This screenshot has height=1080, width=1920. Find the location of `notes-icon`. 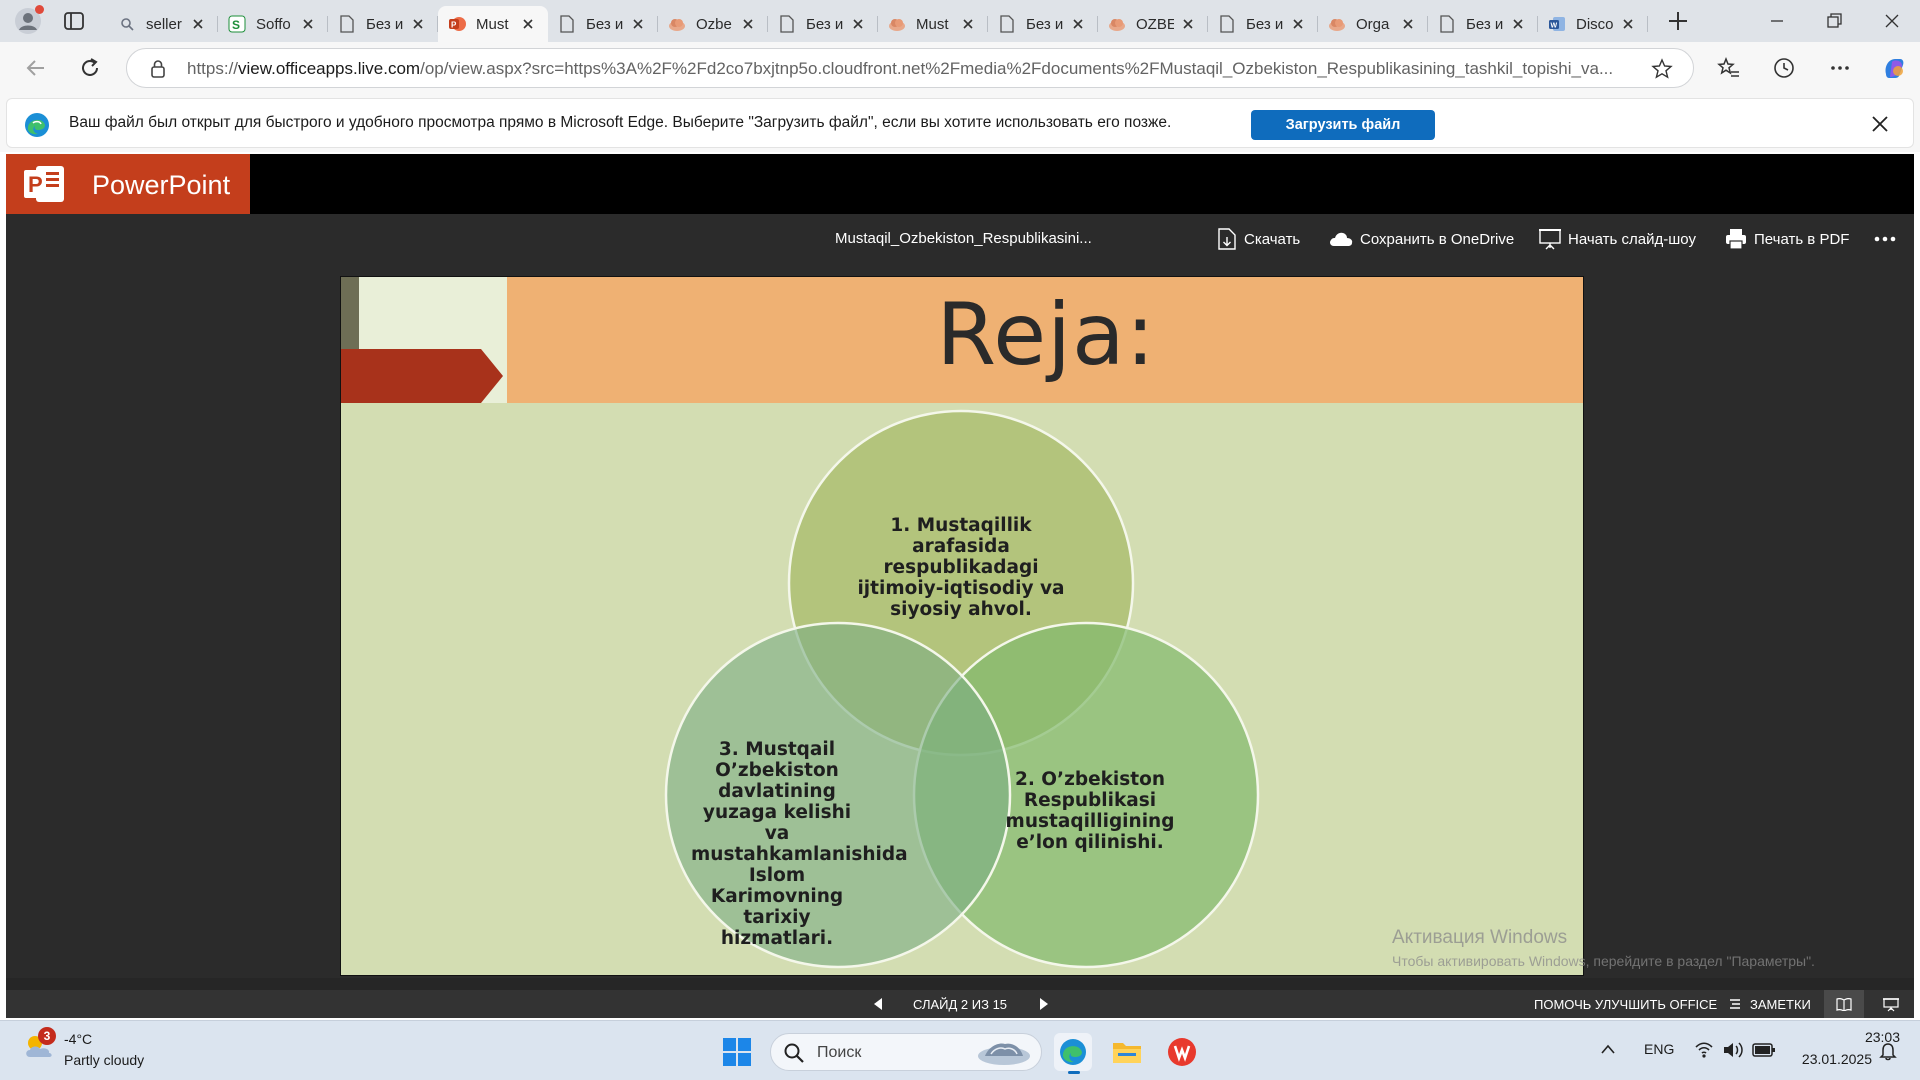

notes-icon is located at coordinates (1735, 1004).